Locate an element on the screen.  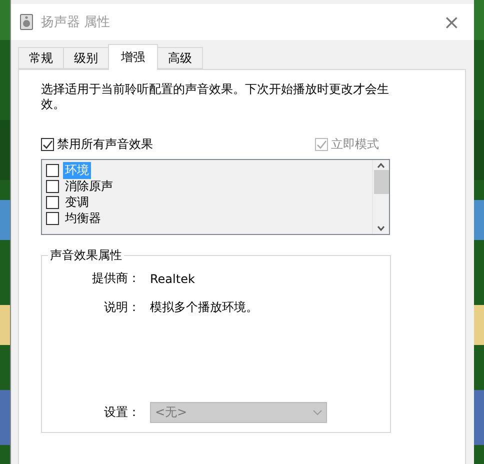
tab: 常规 is located at coordinates (41, 58).